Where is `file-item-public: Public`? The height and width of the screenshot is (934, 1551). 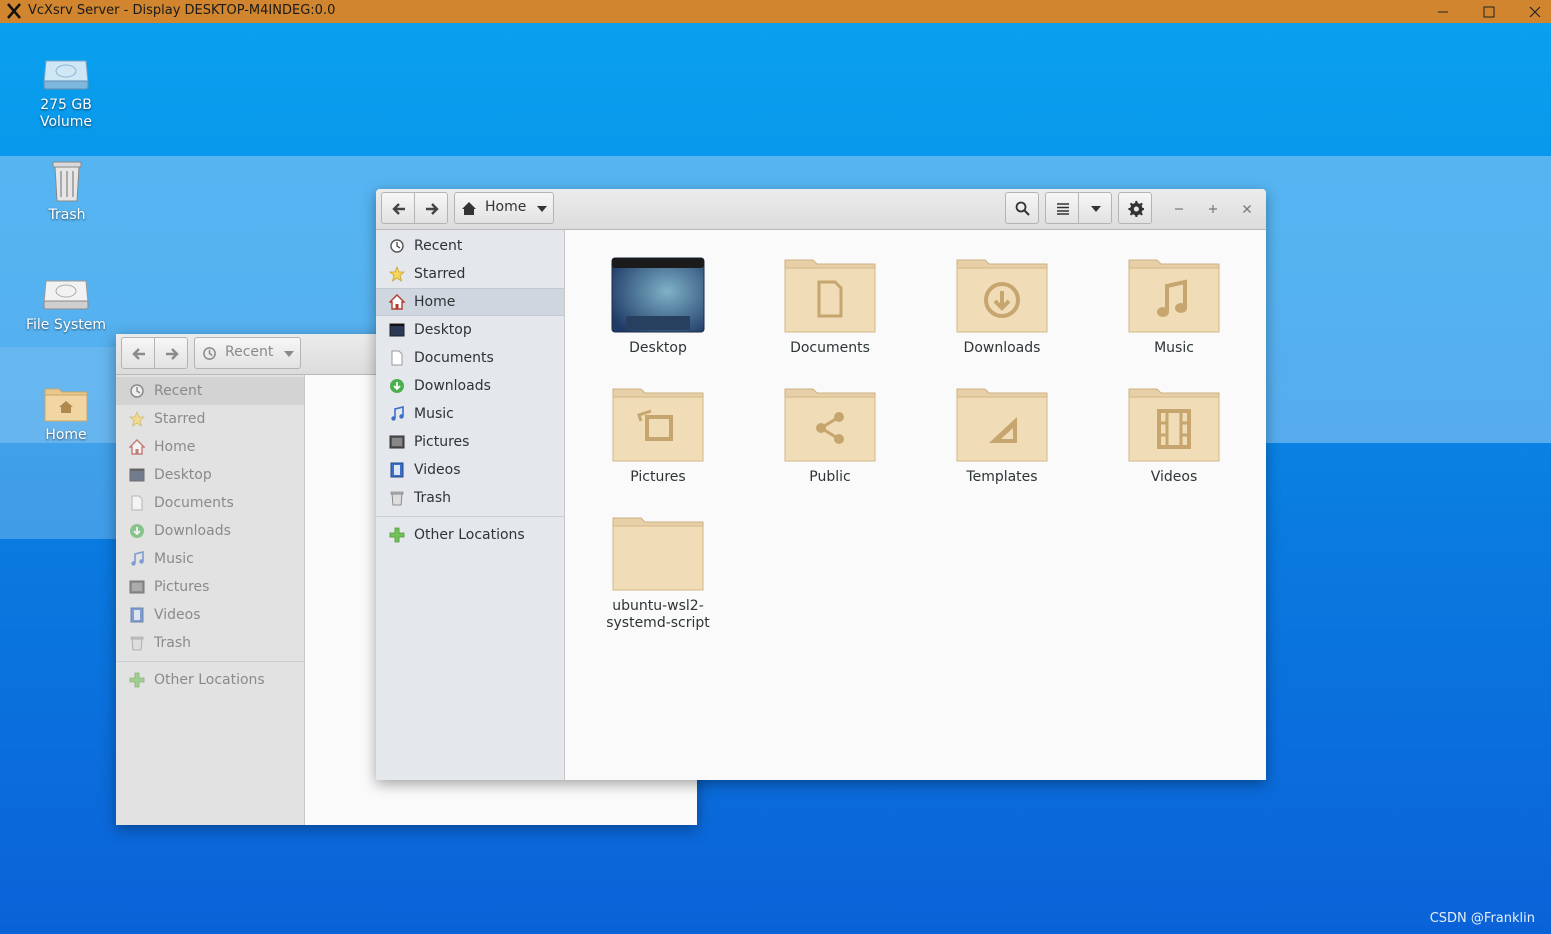
file-item-public: Public is located at coordinates (830, 435).